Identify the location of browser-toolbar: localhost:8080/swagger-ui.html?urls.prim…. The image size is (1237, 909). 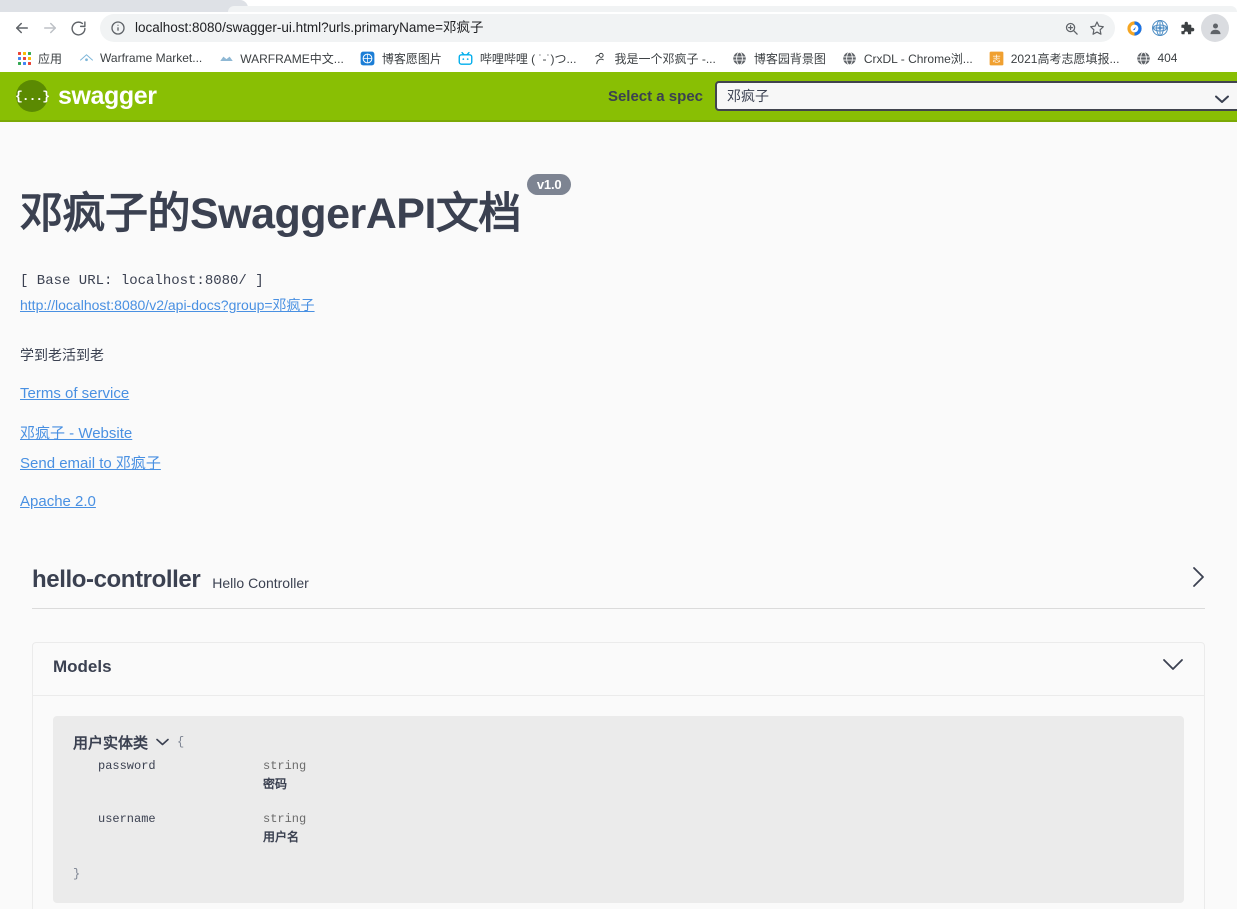
(618, 28).